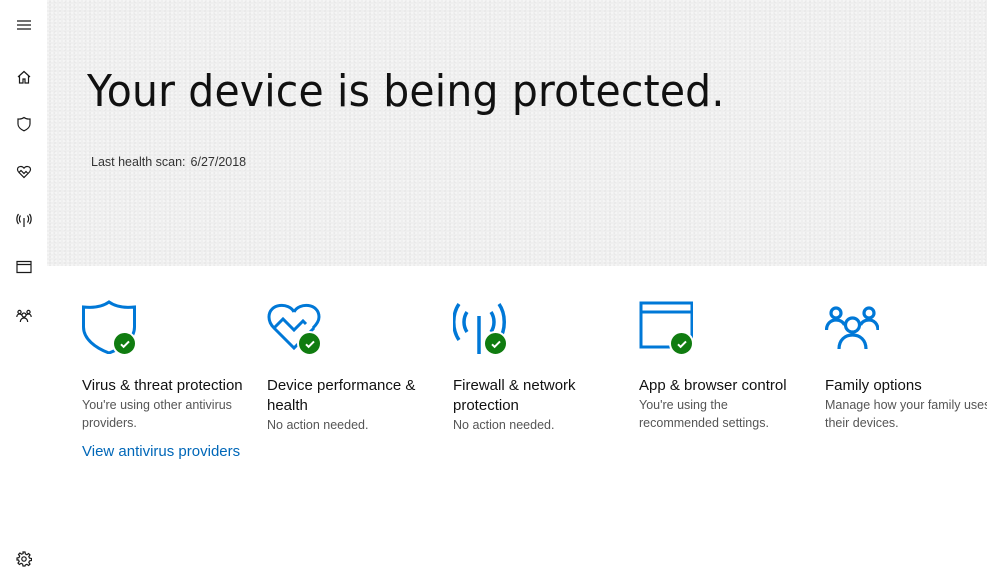  I want to click on home-icon, so click(23, 77).